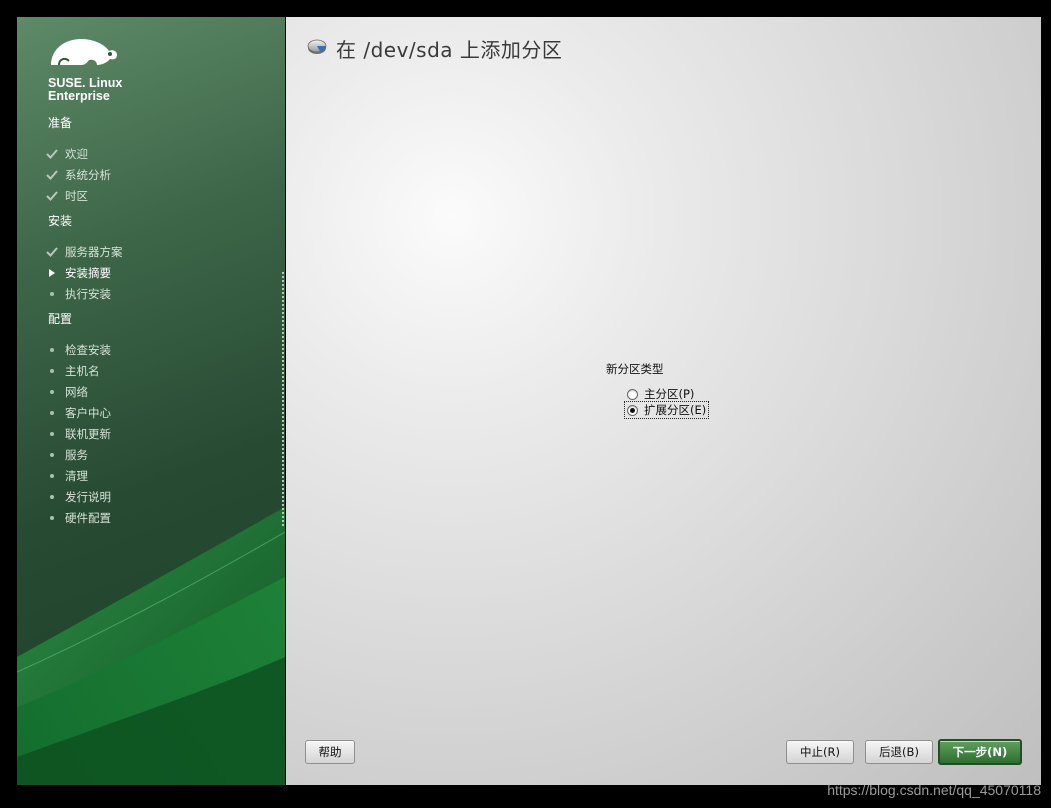 This screenshot has width=1051, height=808. I want to click on watermark-text: https://blog.csdn.net/qq_45070118, so click(934, 790).